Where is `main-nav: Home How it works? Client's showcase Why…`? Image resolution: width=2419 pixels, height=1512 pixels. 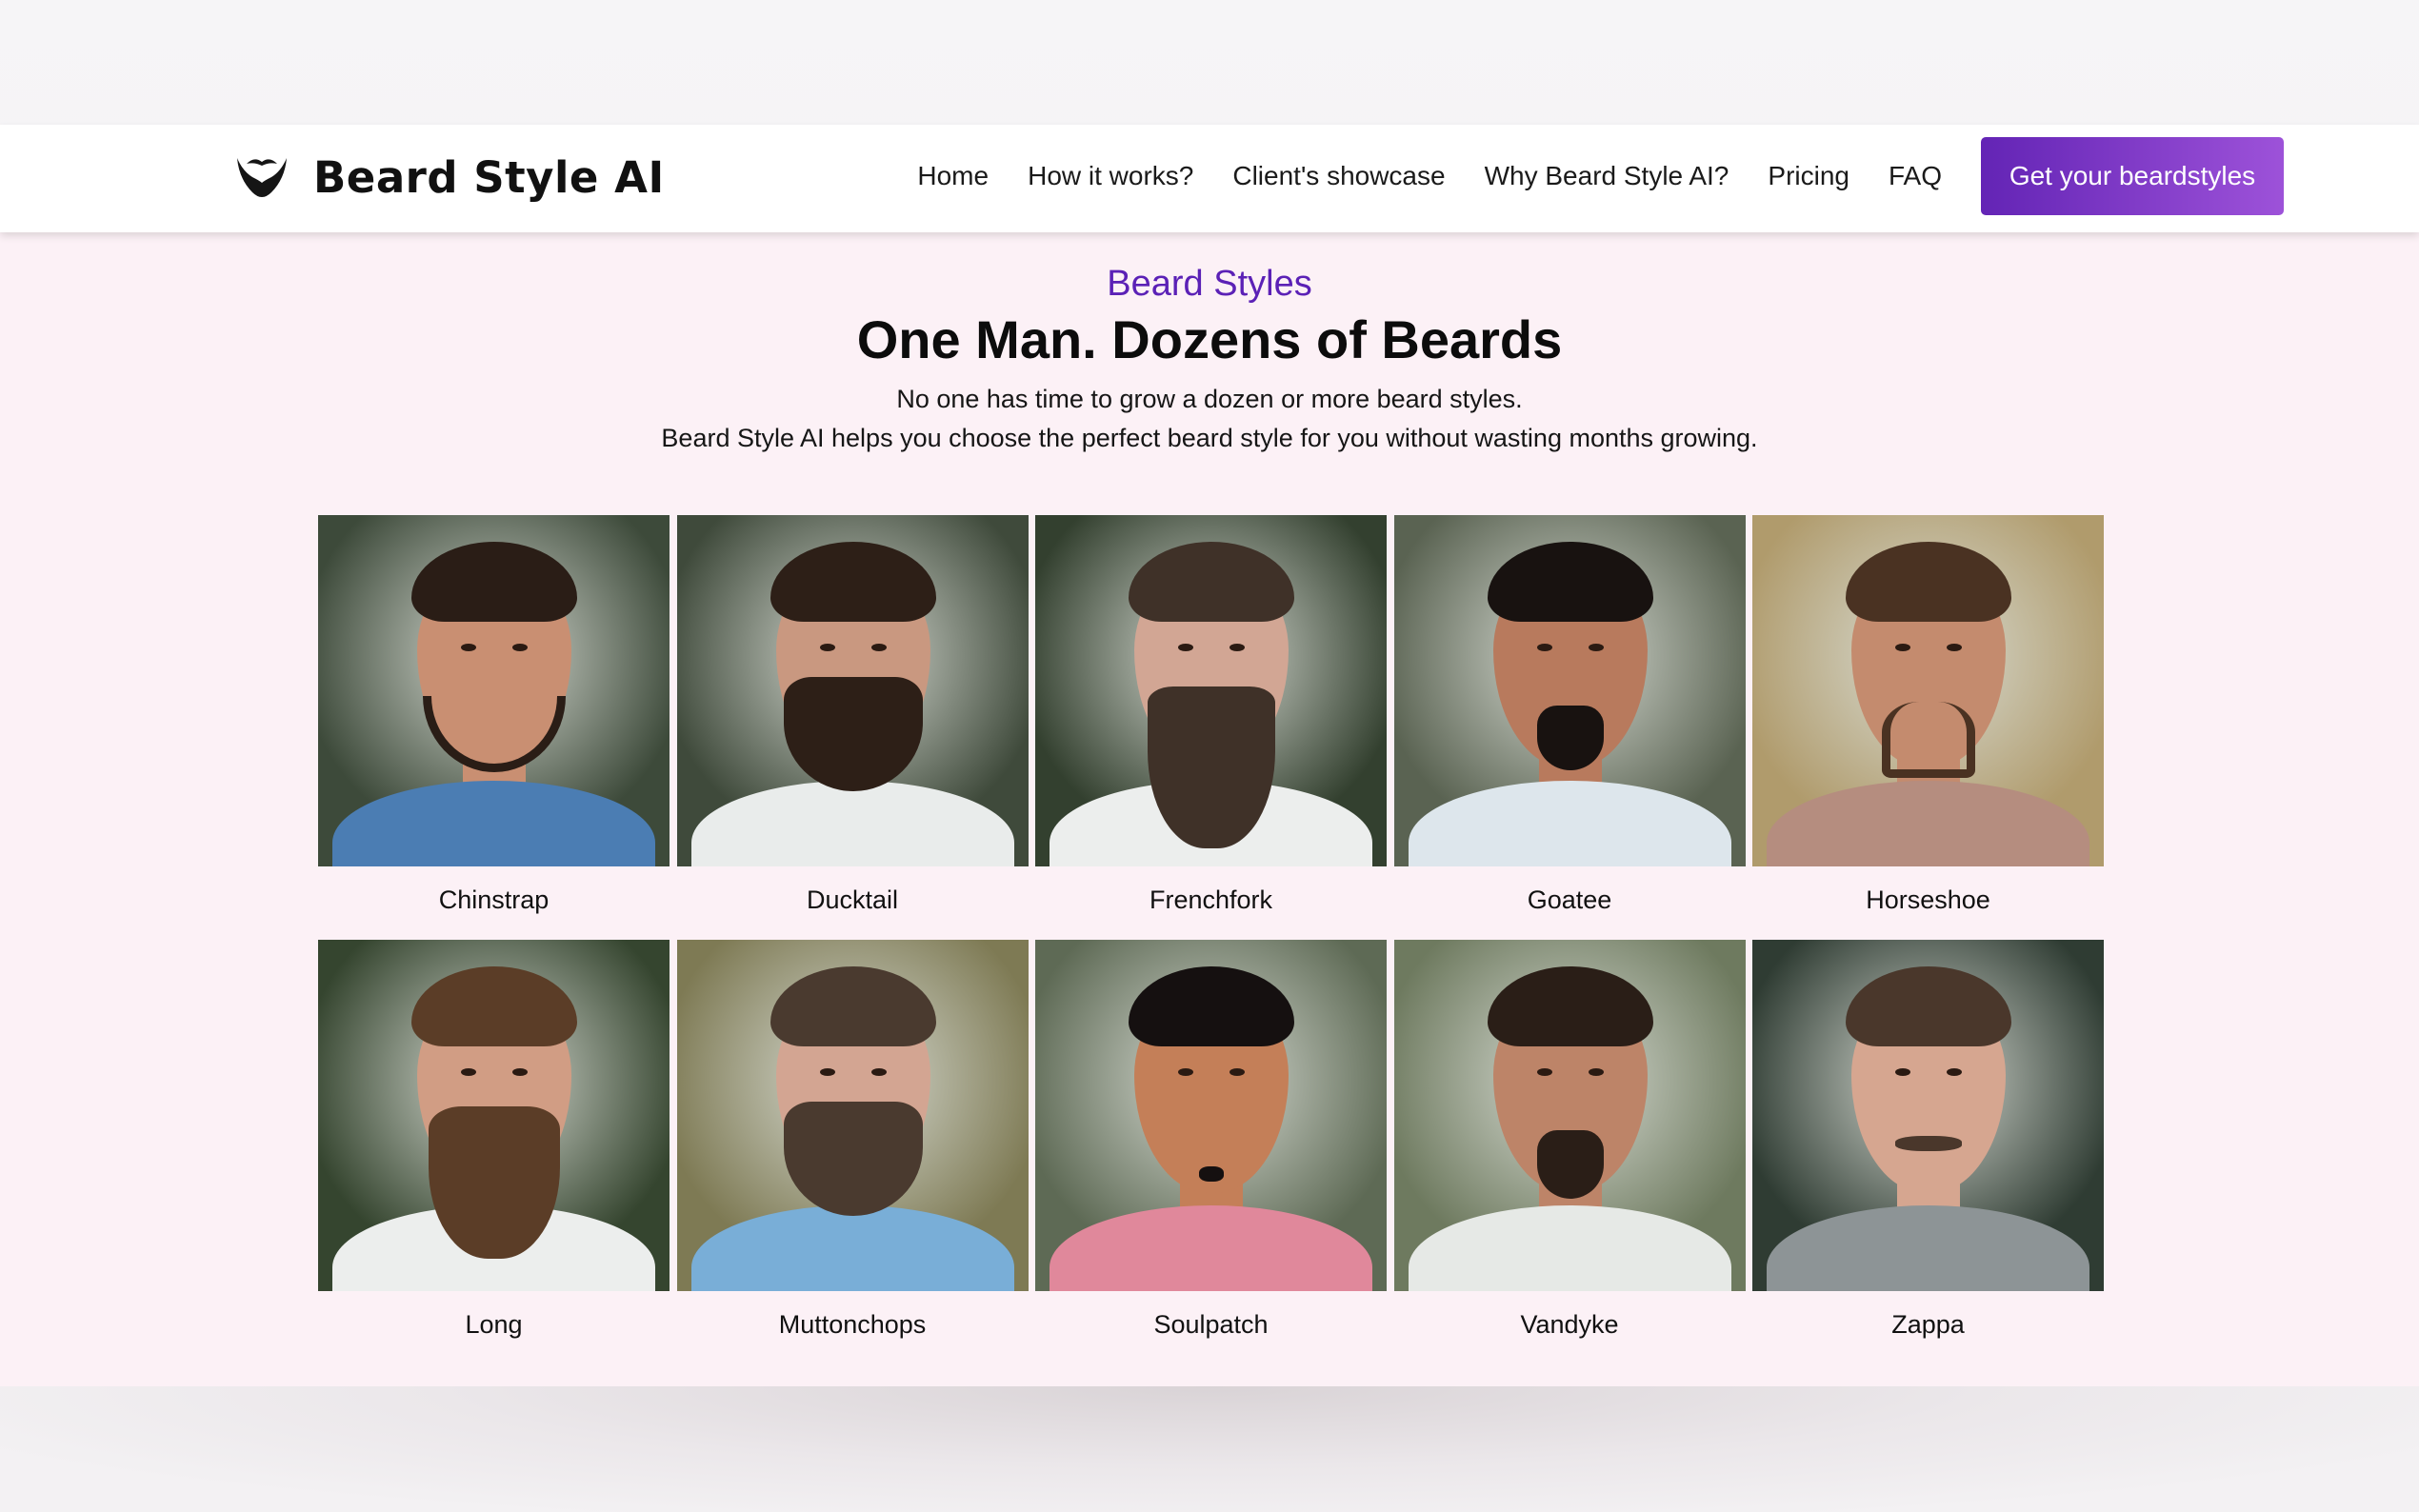 main-nav: Home How it works? Client's showcase Why… is located at coordinates (1581, 176).